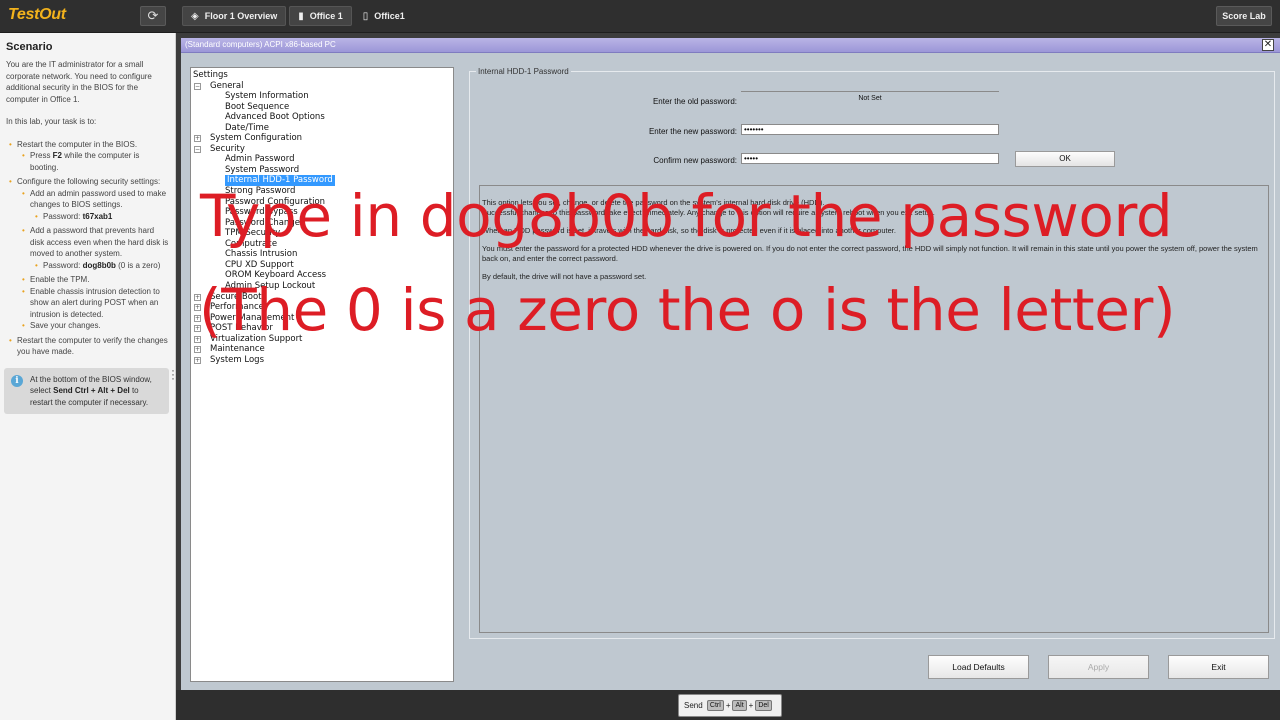  Describe the element at coordinates (99, 266) in the screenshot. I see `task-subitem: Password: dog8b0b (0 is a zero)` at that location.